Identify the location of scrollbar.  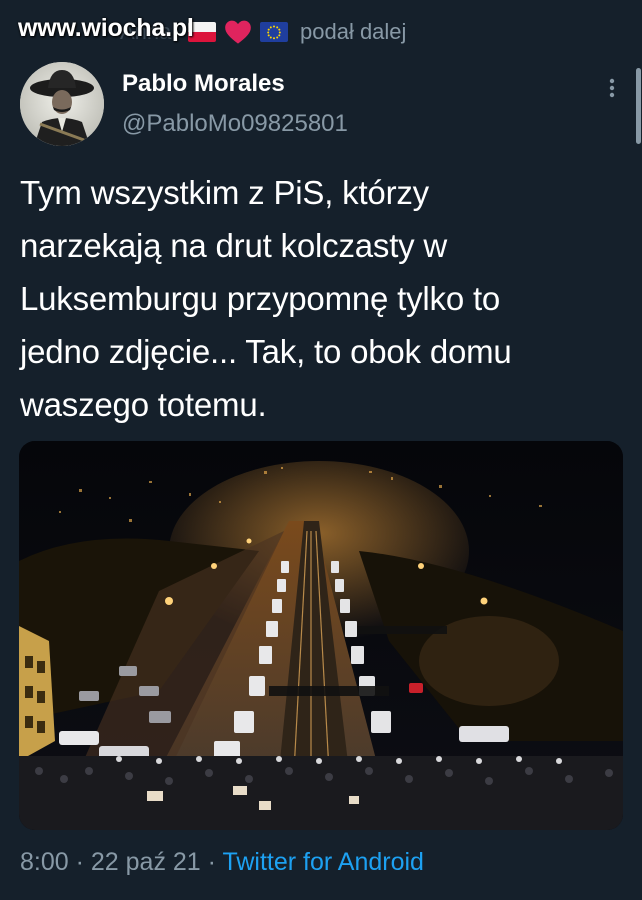
(638, 106).